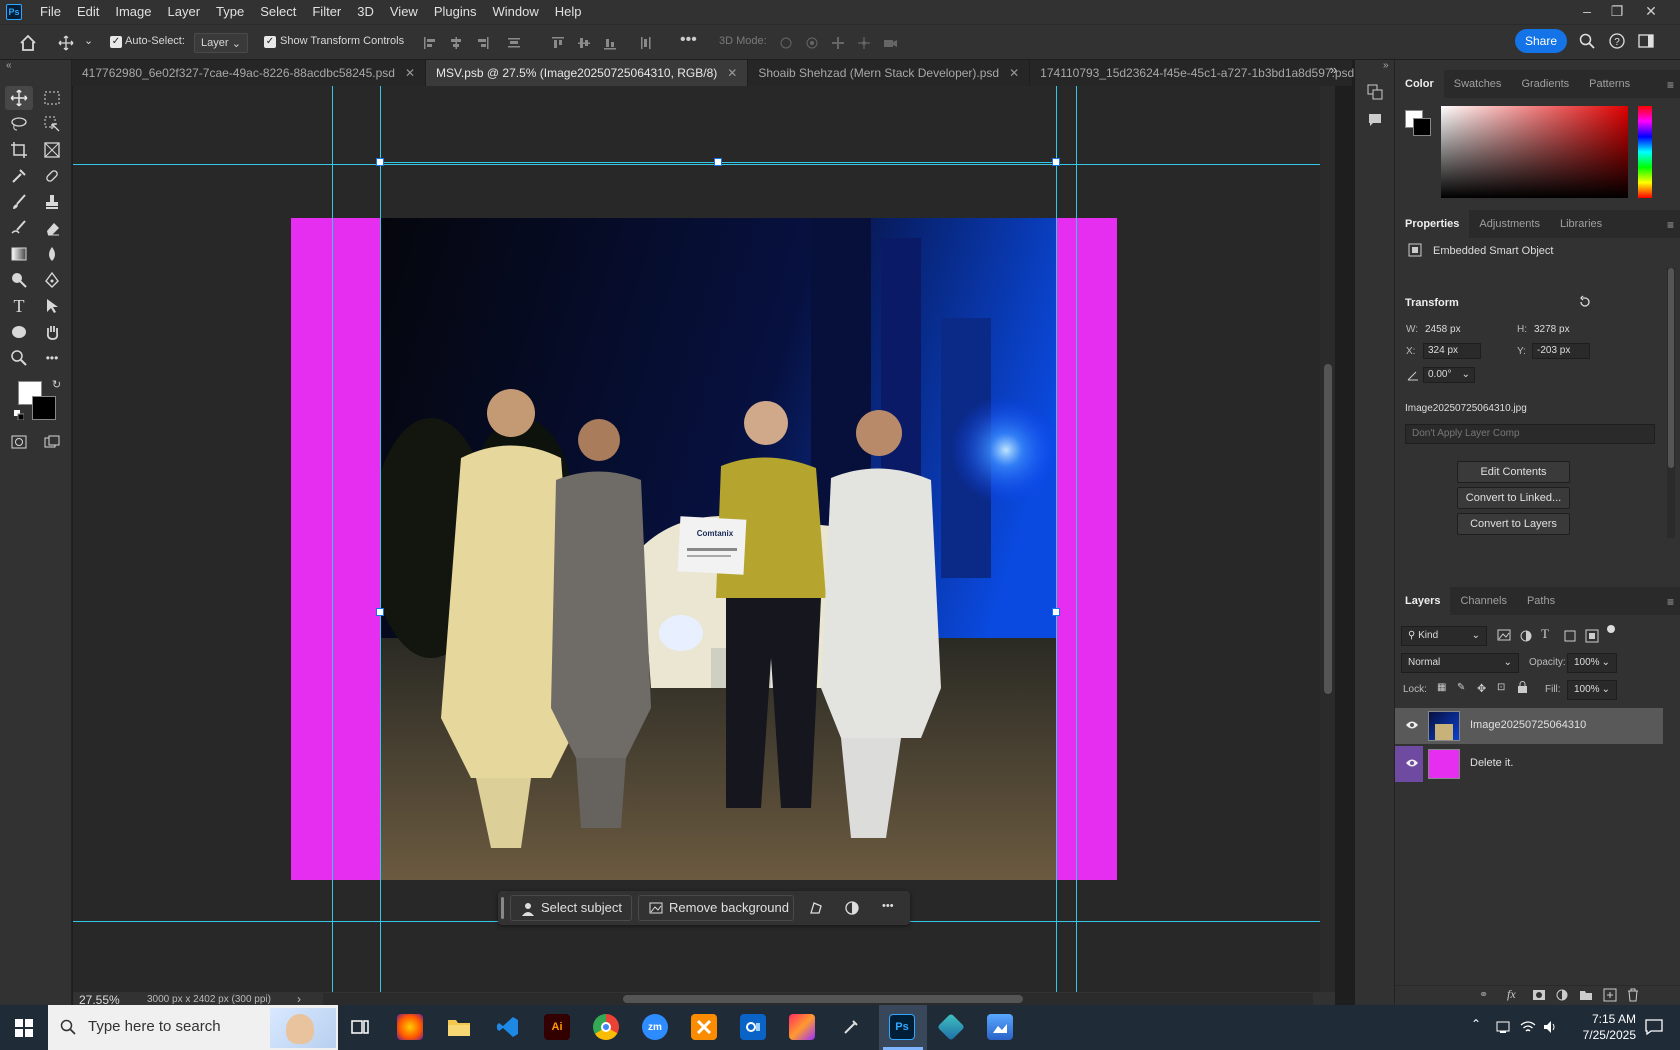 This screenshot has width=1680, height=1050. What do you see at coordinates (1654, 1027) in the screenshot?
I see `notifications-icon` at bounding box center [1654, 1027].